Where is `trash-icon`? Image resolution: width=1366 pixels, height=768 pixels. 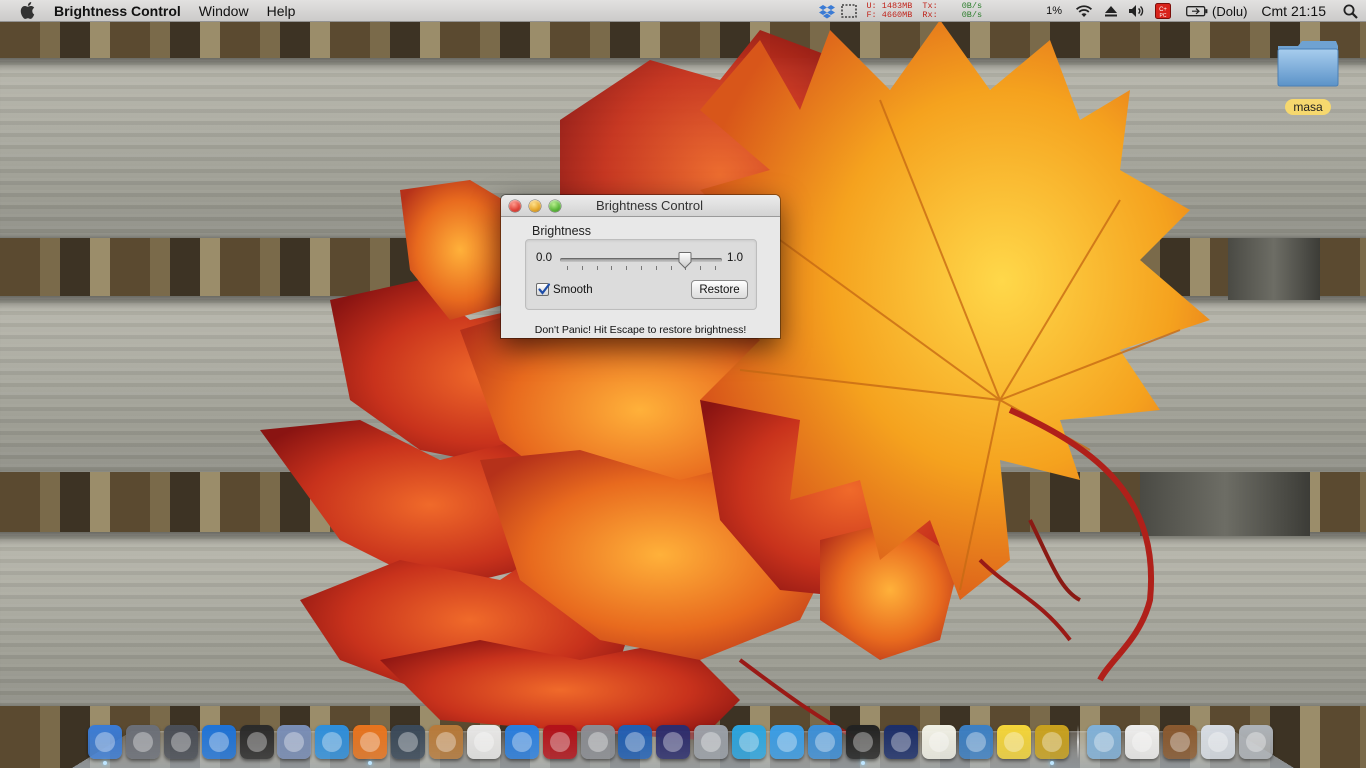
trash-icon is located at coordinates (1255, 742).